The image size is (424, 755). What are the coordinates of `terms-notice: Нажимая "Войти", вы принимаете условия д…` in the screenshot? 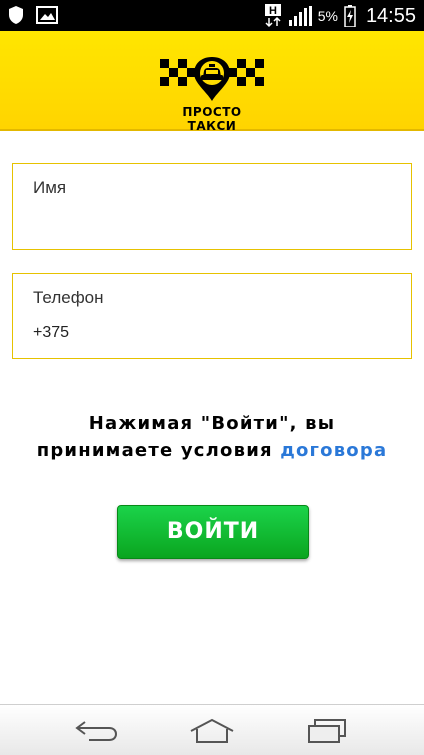 It's located at (212, 437).